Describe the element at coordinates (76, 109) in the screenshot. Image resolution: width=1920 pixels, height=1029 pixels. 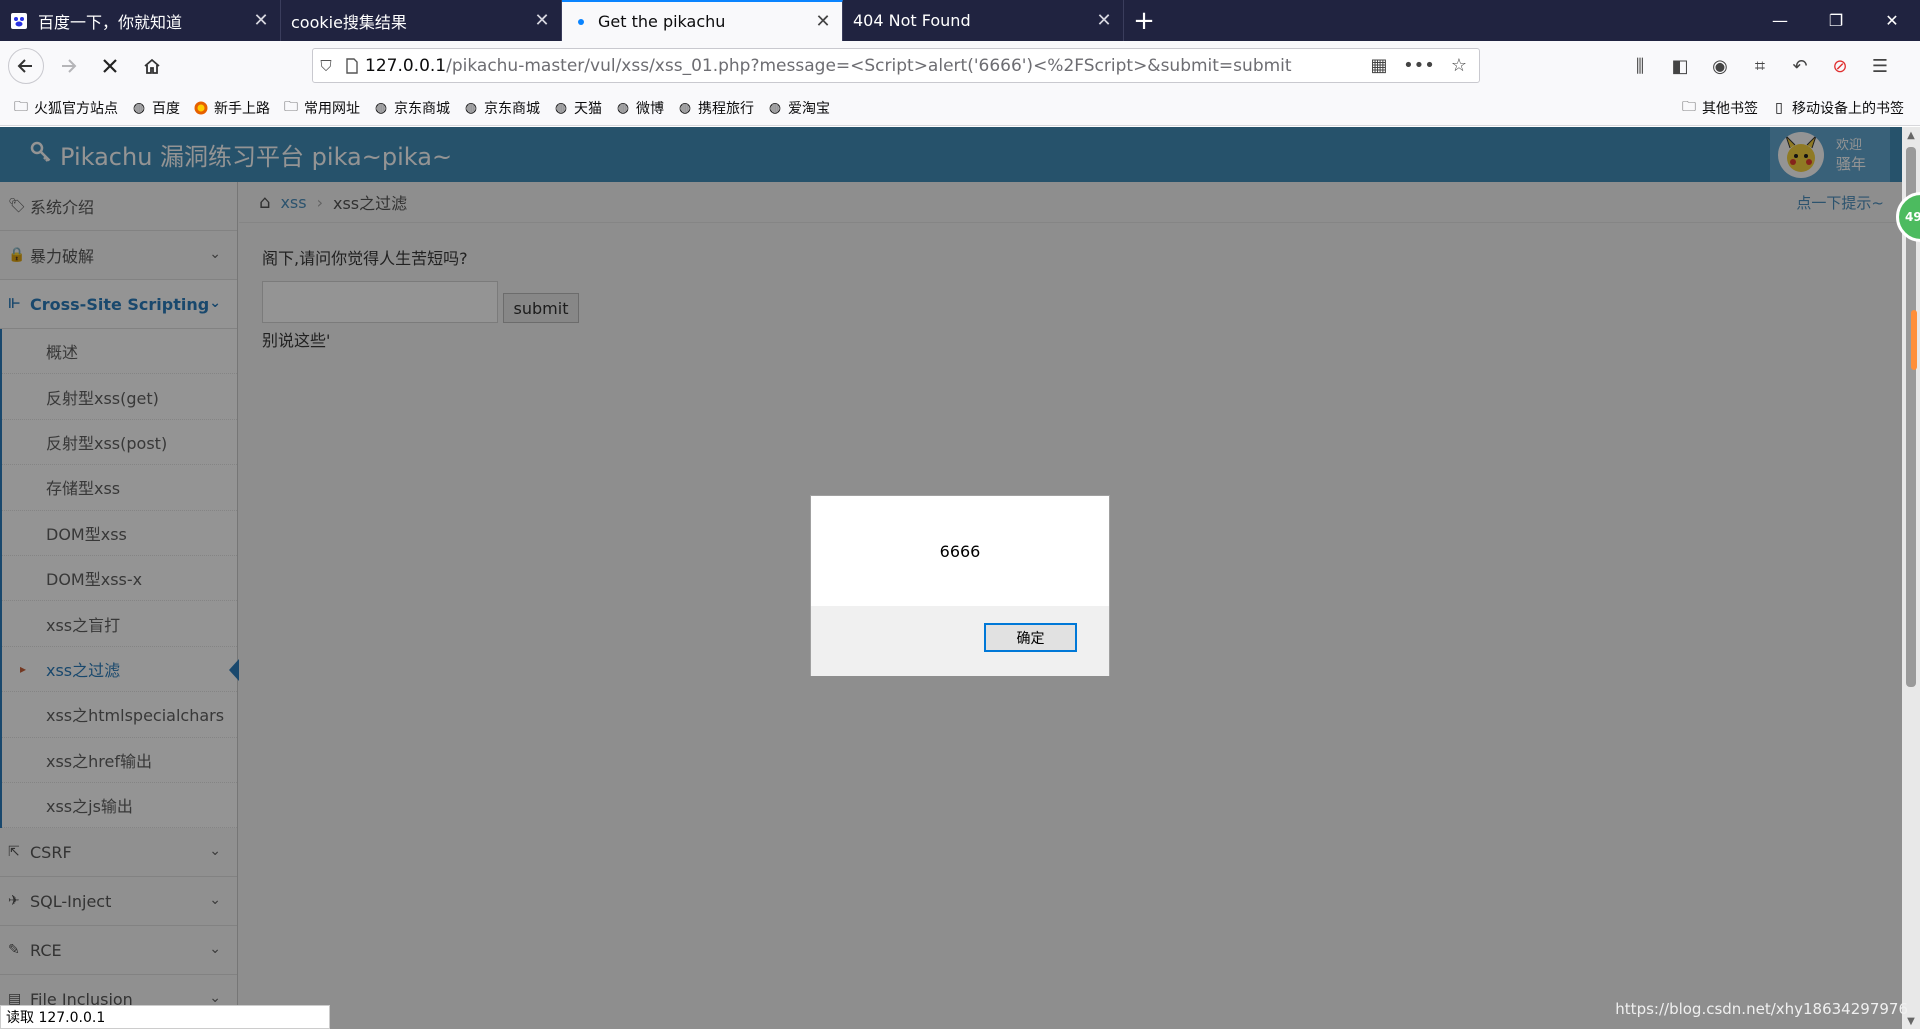
I see `bookmark-label: 火狐官方站点` at that location.